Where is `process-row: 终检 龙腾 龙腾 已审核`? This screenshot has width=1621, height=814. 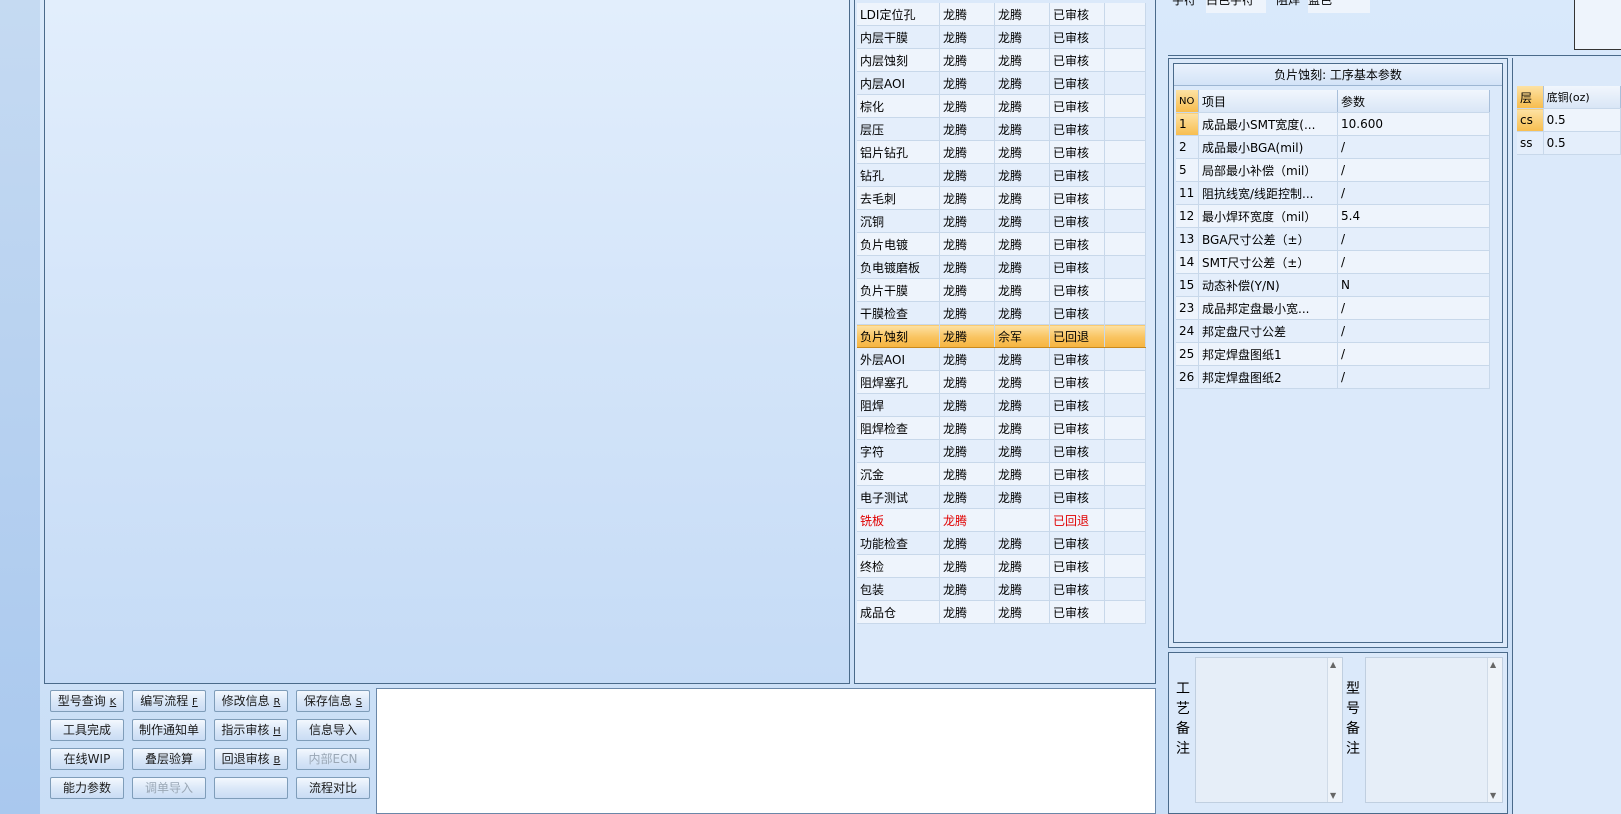 process-row: 终检 龙腾 龙腾 已审核 is located at coordinates (1001, 566).